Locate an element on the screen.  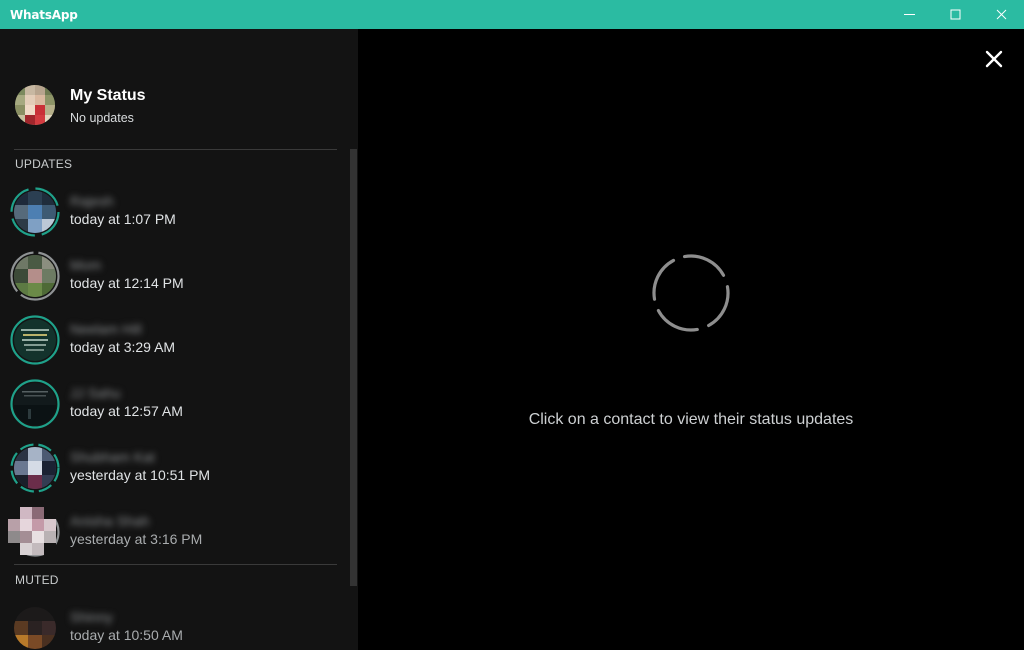
status-item-4: Shubham Kat yesterday at 10:51 PM is located at coordinates (172, 471).